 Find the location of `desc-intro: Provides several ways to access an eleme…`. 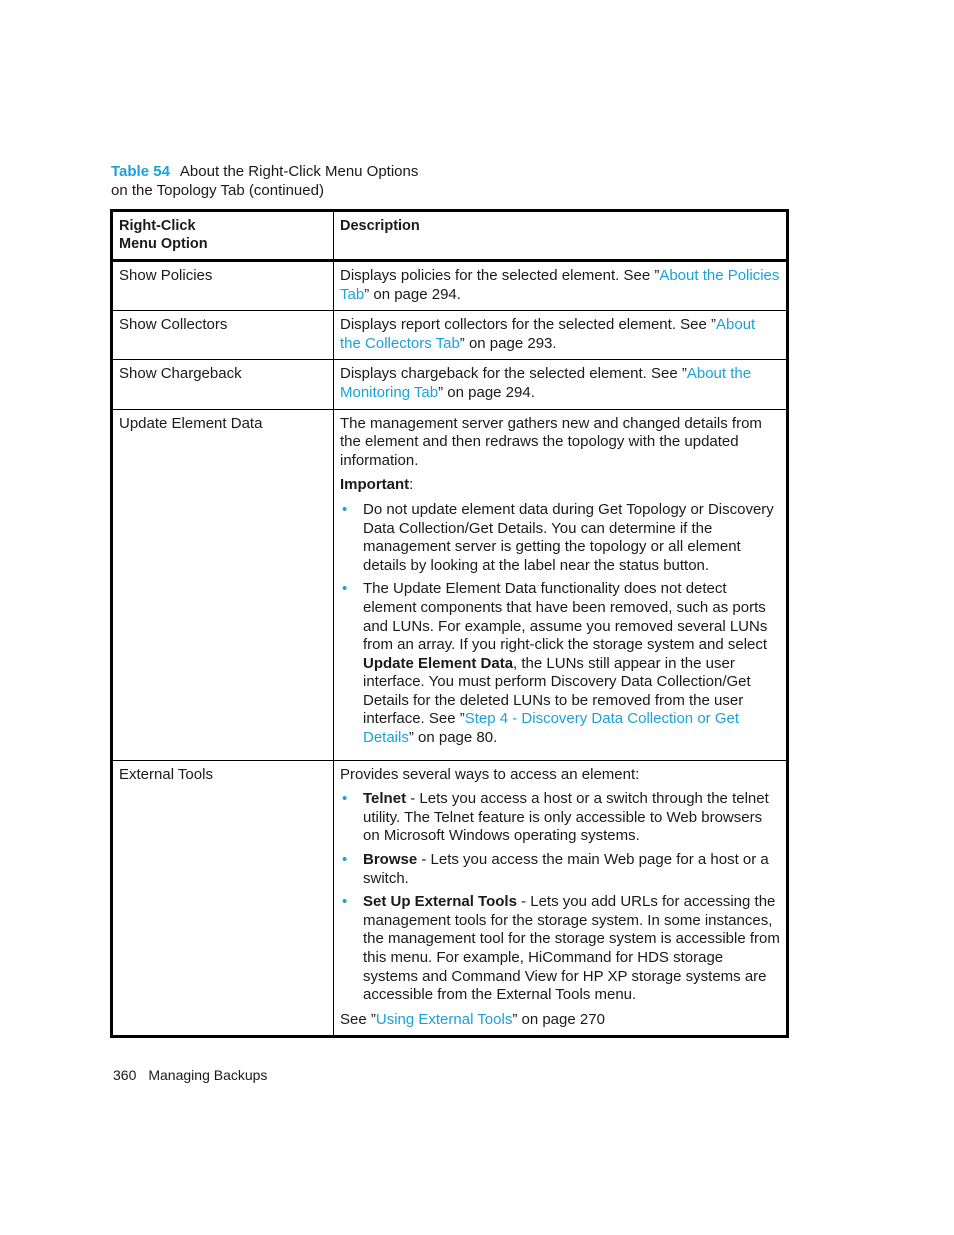

desc-intro: Provides several ways to access an eleme… is located at coordinates (490, 774).